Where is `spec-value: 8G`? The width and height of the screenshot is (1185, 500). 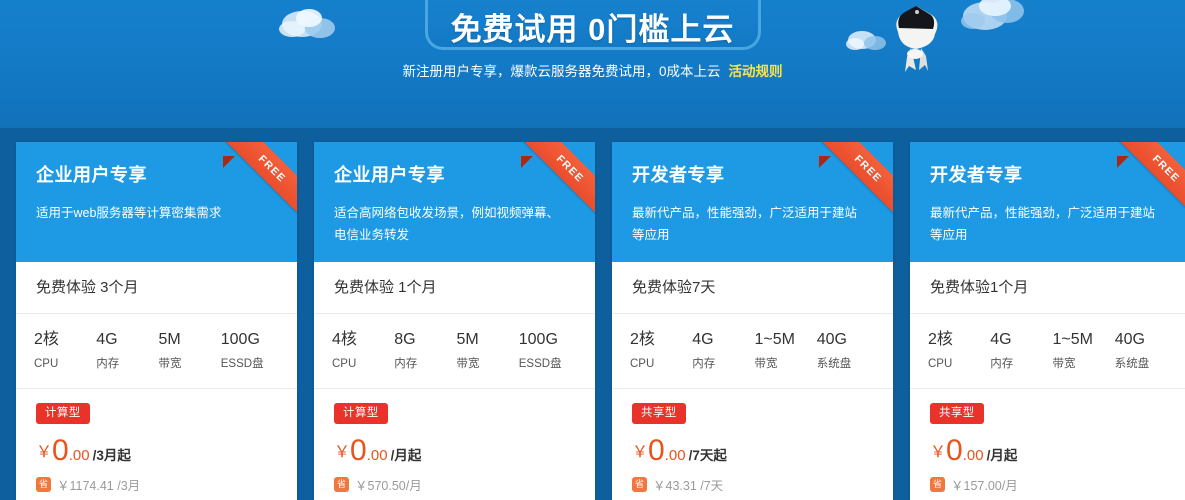 spec-value: 8G is located at coordinates (405, 339).